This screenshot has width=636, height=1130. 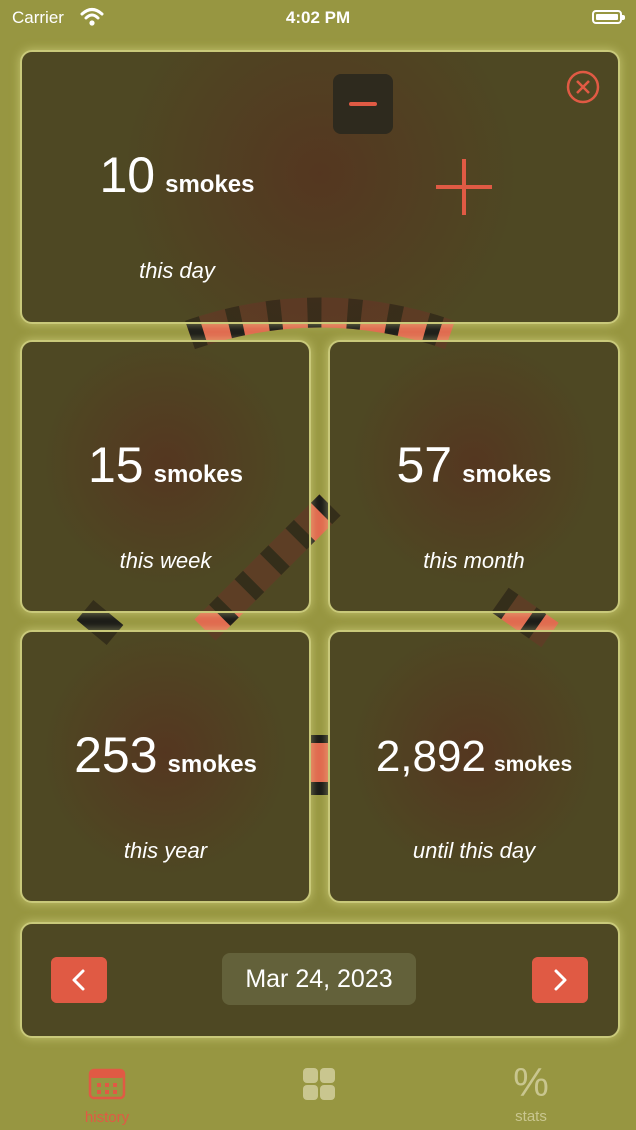 I want to click on month-card: 57 smokes this month, so click(x=474, y=476).